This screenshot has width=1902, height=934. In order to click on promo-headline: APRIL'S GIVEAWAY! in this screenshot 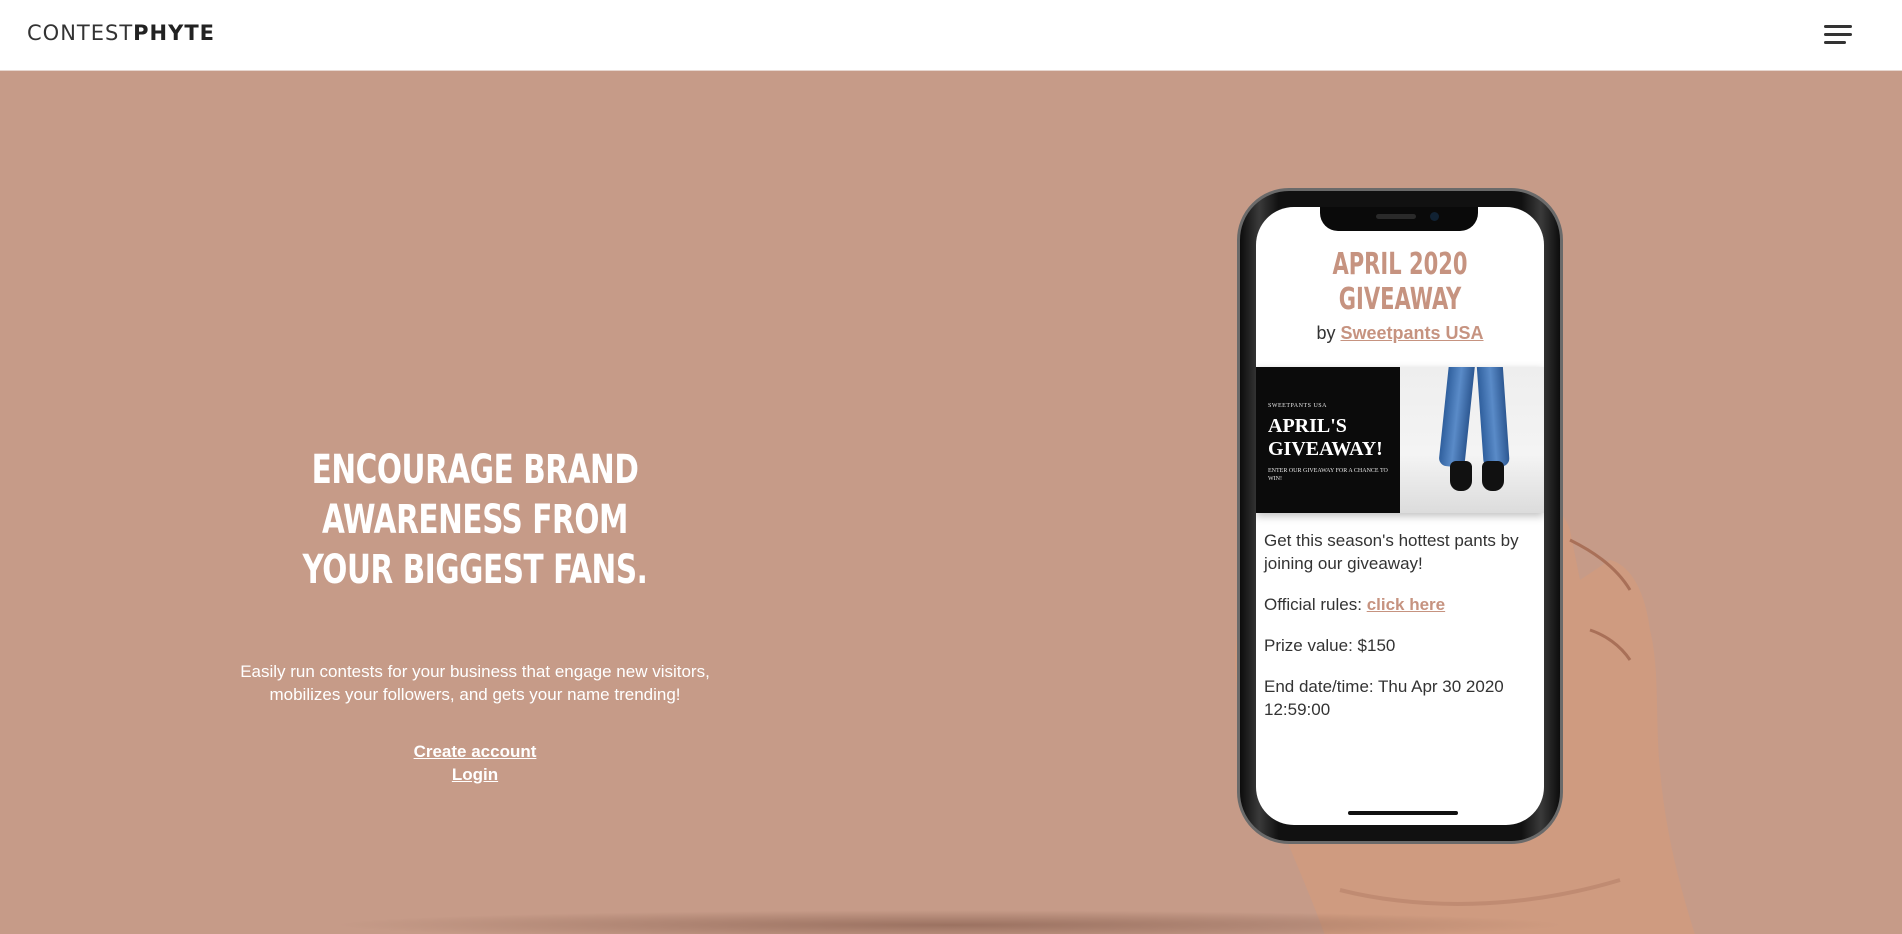, I will do `click(1325, 437)`.